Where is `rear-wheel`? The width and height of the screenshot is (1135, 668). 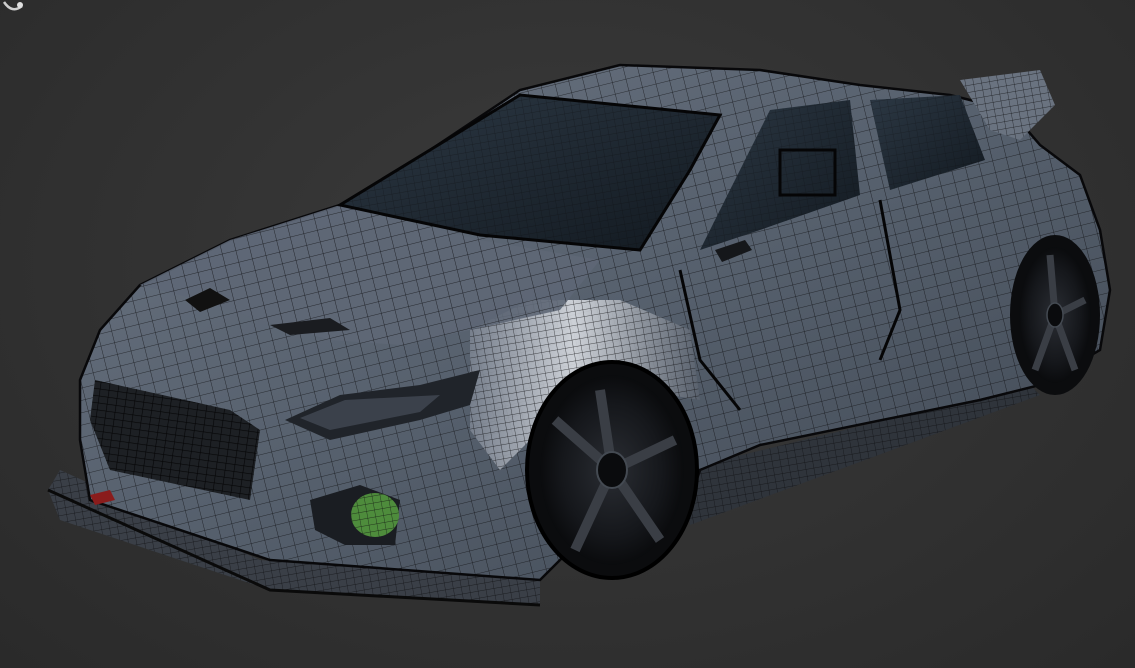 rear-wheel is located at coordinates (1055, 315).